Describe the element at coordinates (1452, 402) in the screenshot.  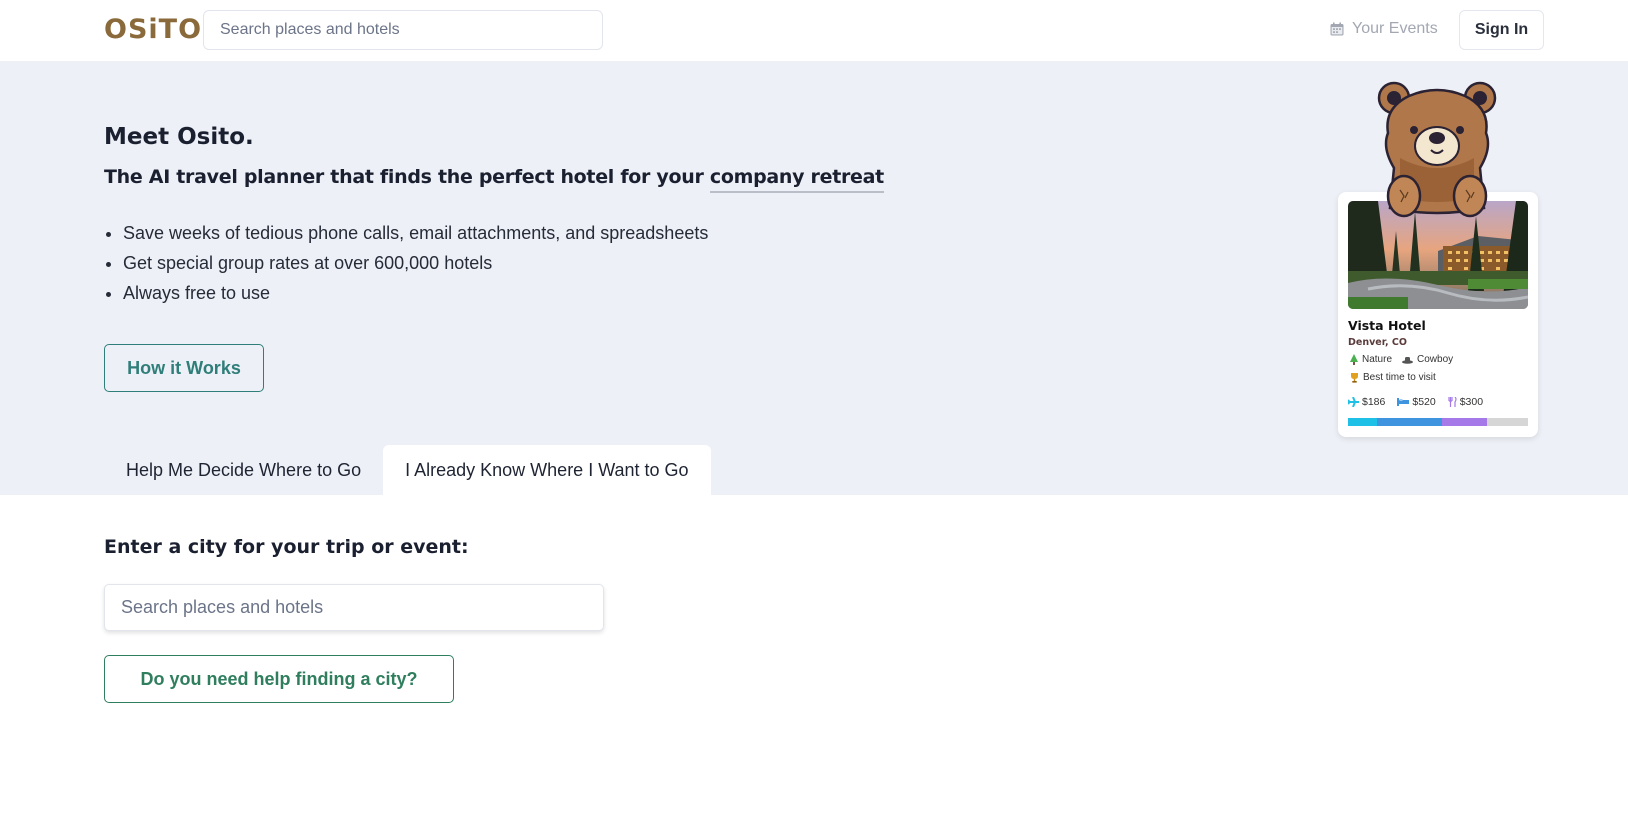
I see `fork-knife-icon` at that location.